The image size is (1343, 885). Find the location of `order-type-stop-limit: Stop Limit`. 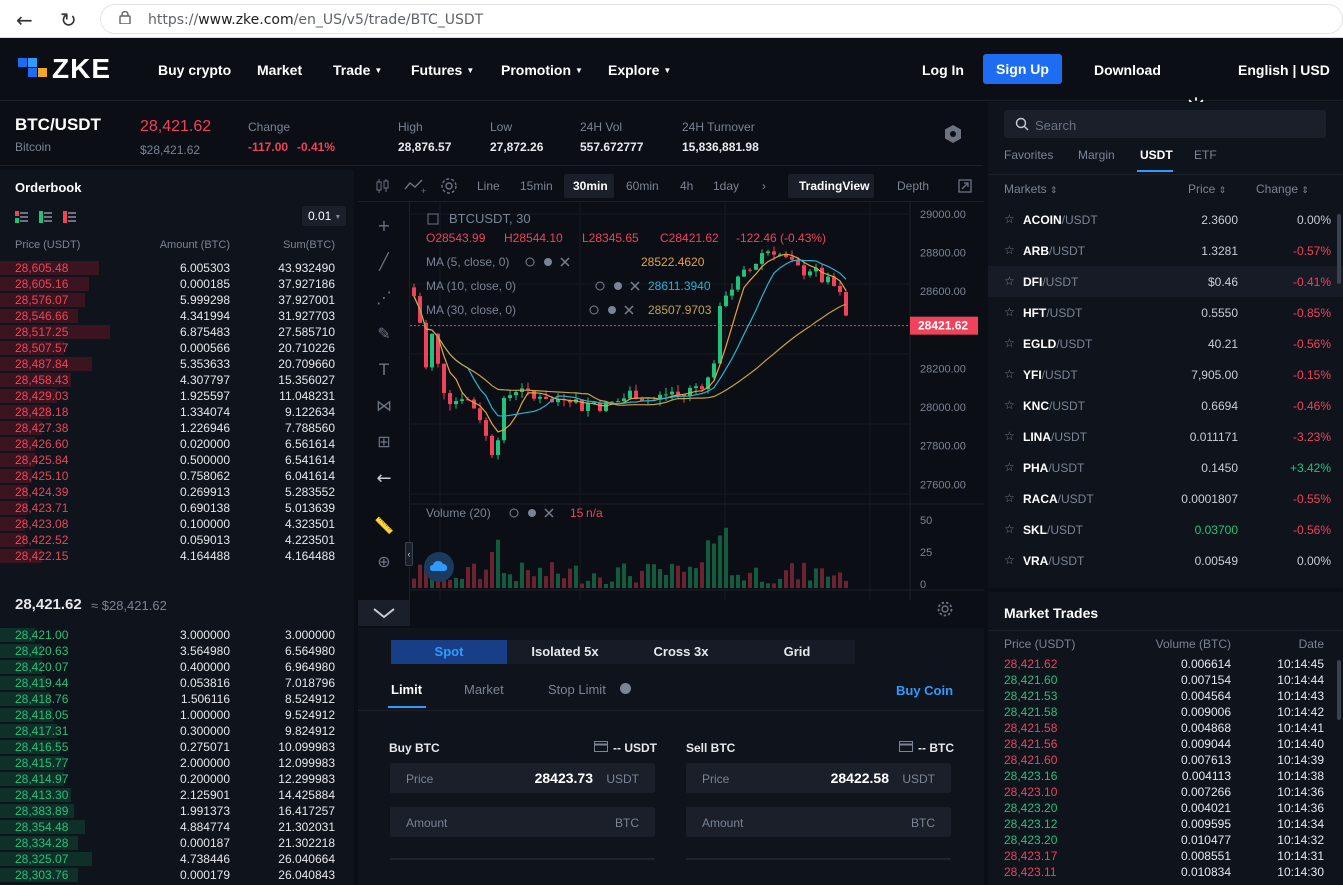

order-type-stop-limit: Stop Limit is located at coordinates (577, 689).